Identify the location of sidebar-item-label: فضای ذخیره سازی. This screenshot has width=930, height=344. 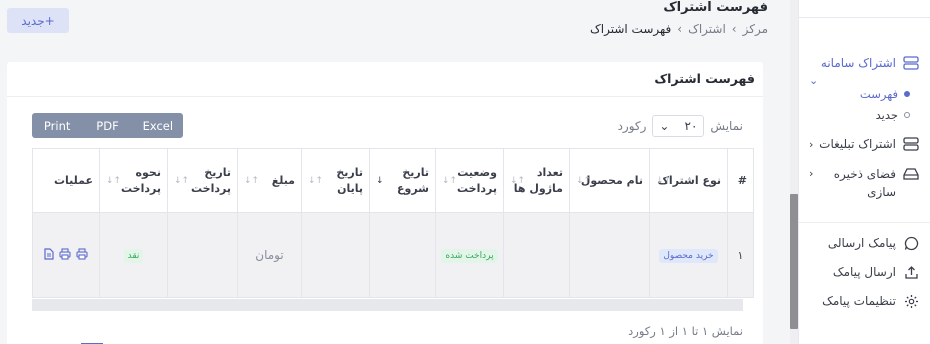
(864, 183).